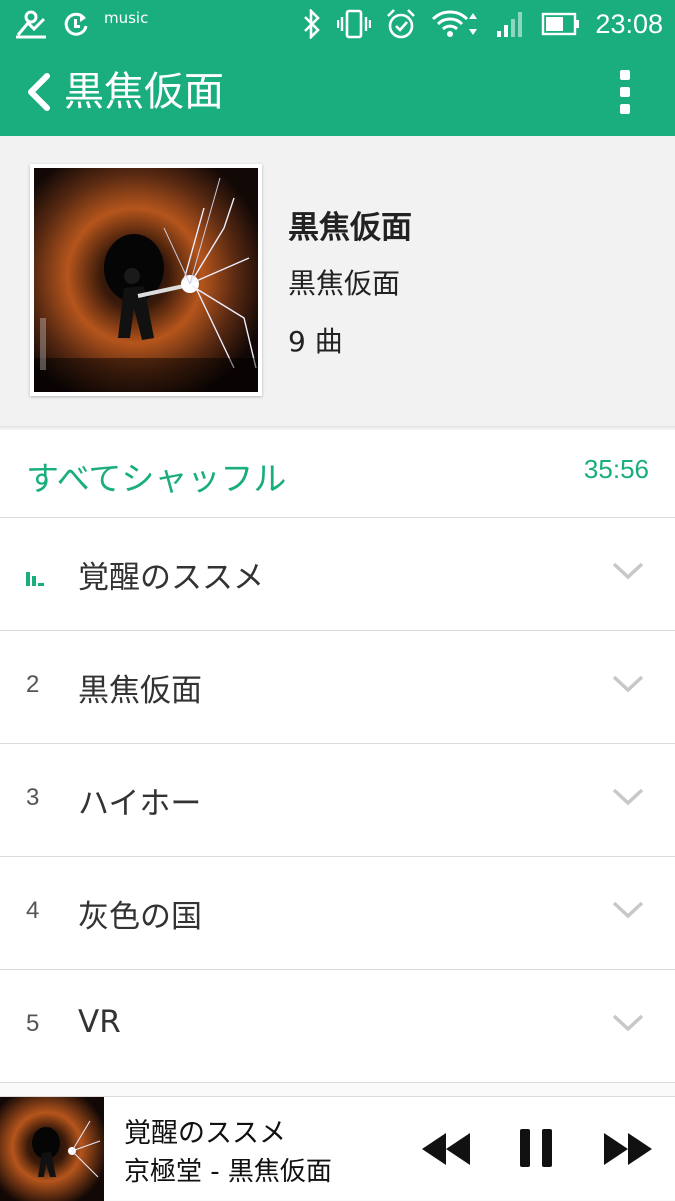  I want to click on status-left: music, so click(81, 24).